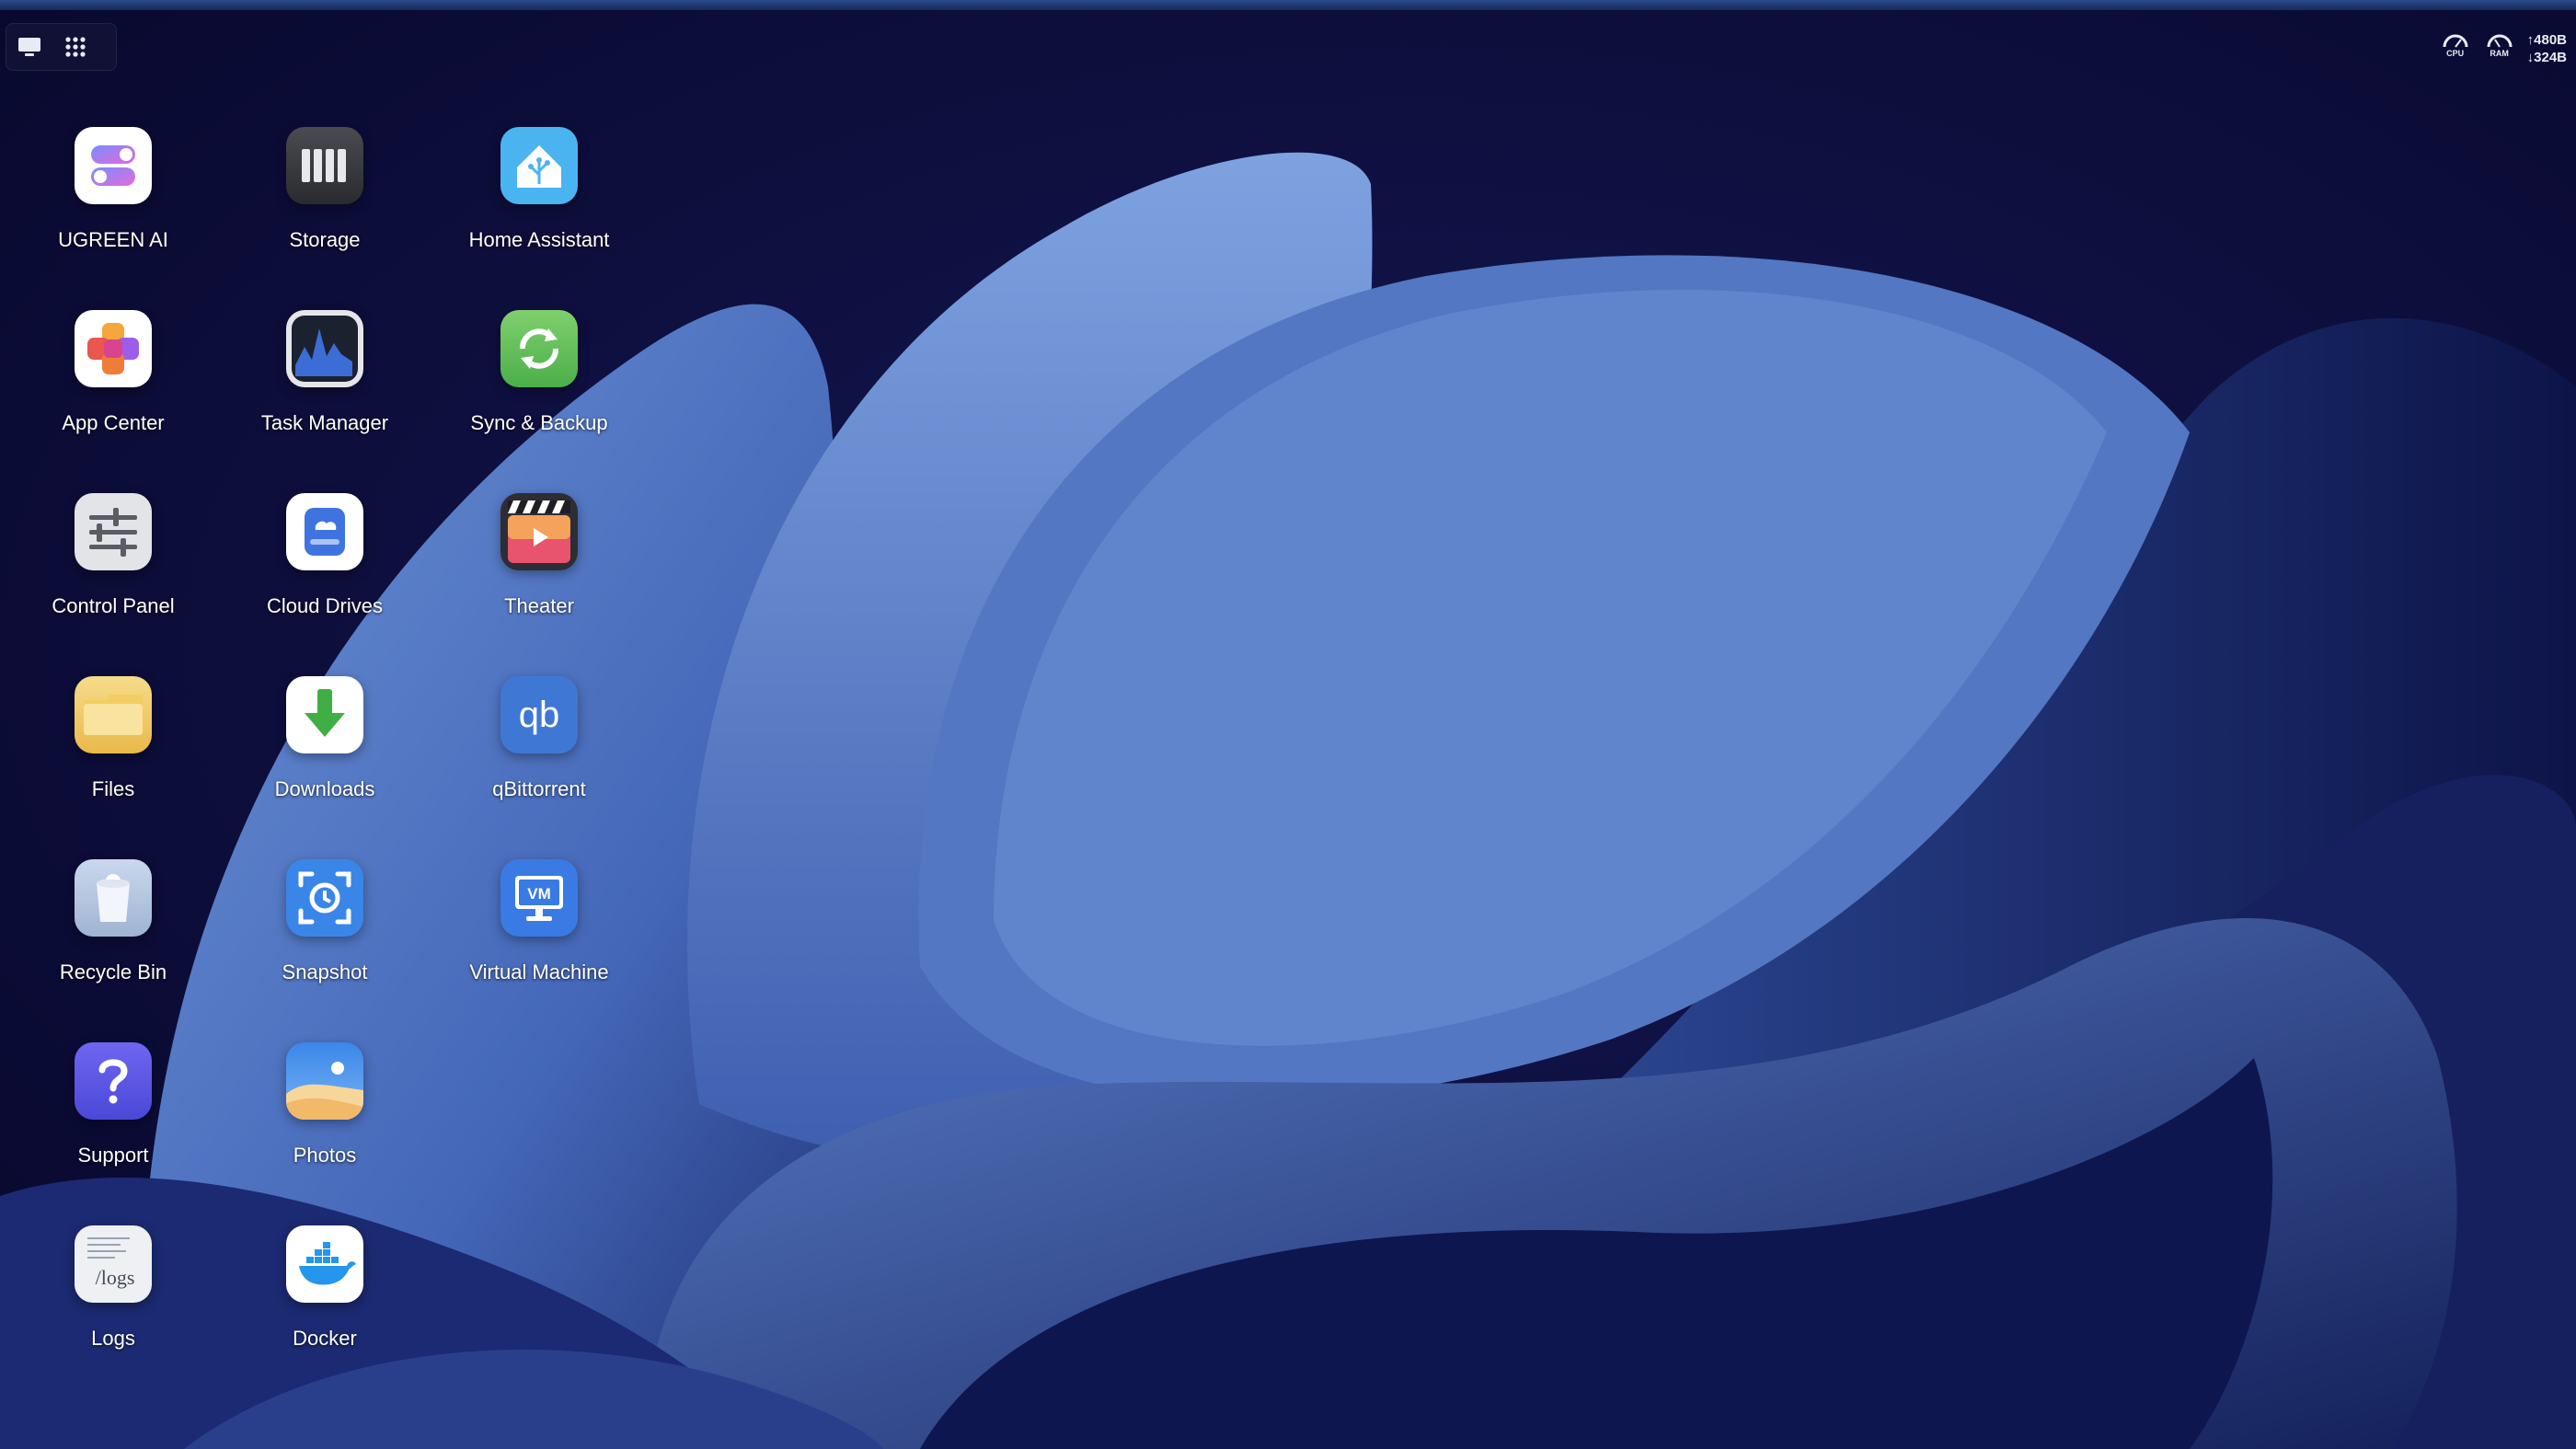  I want to click on app-control-panel: Control Panel, so click(113, 576).